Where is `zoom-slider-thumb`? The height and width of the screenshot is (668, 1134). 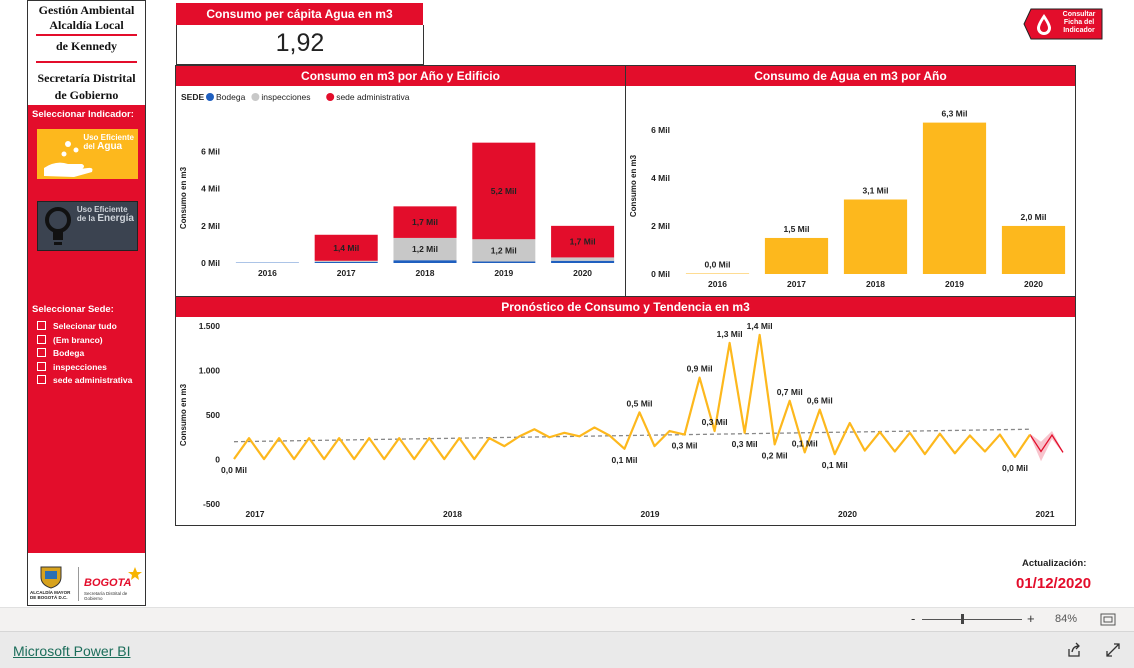
zoom-slider-thumb is located at coordinates (962, 619).